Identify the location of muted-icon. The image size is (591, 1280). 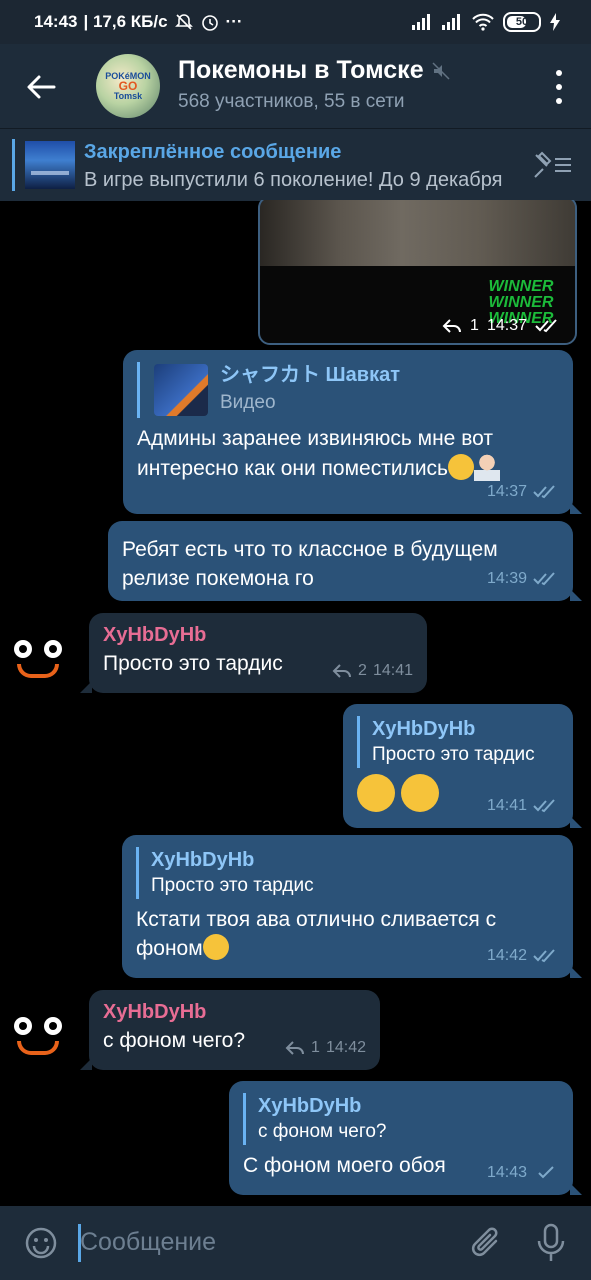
(441, 70).